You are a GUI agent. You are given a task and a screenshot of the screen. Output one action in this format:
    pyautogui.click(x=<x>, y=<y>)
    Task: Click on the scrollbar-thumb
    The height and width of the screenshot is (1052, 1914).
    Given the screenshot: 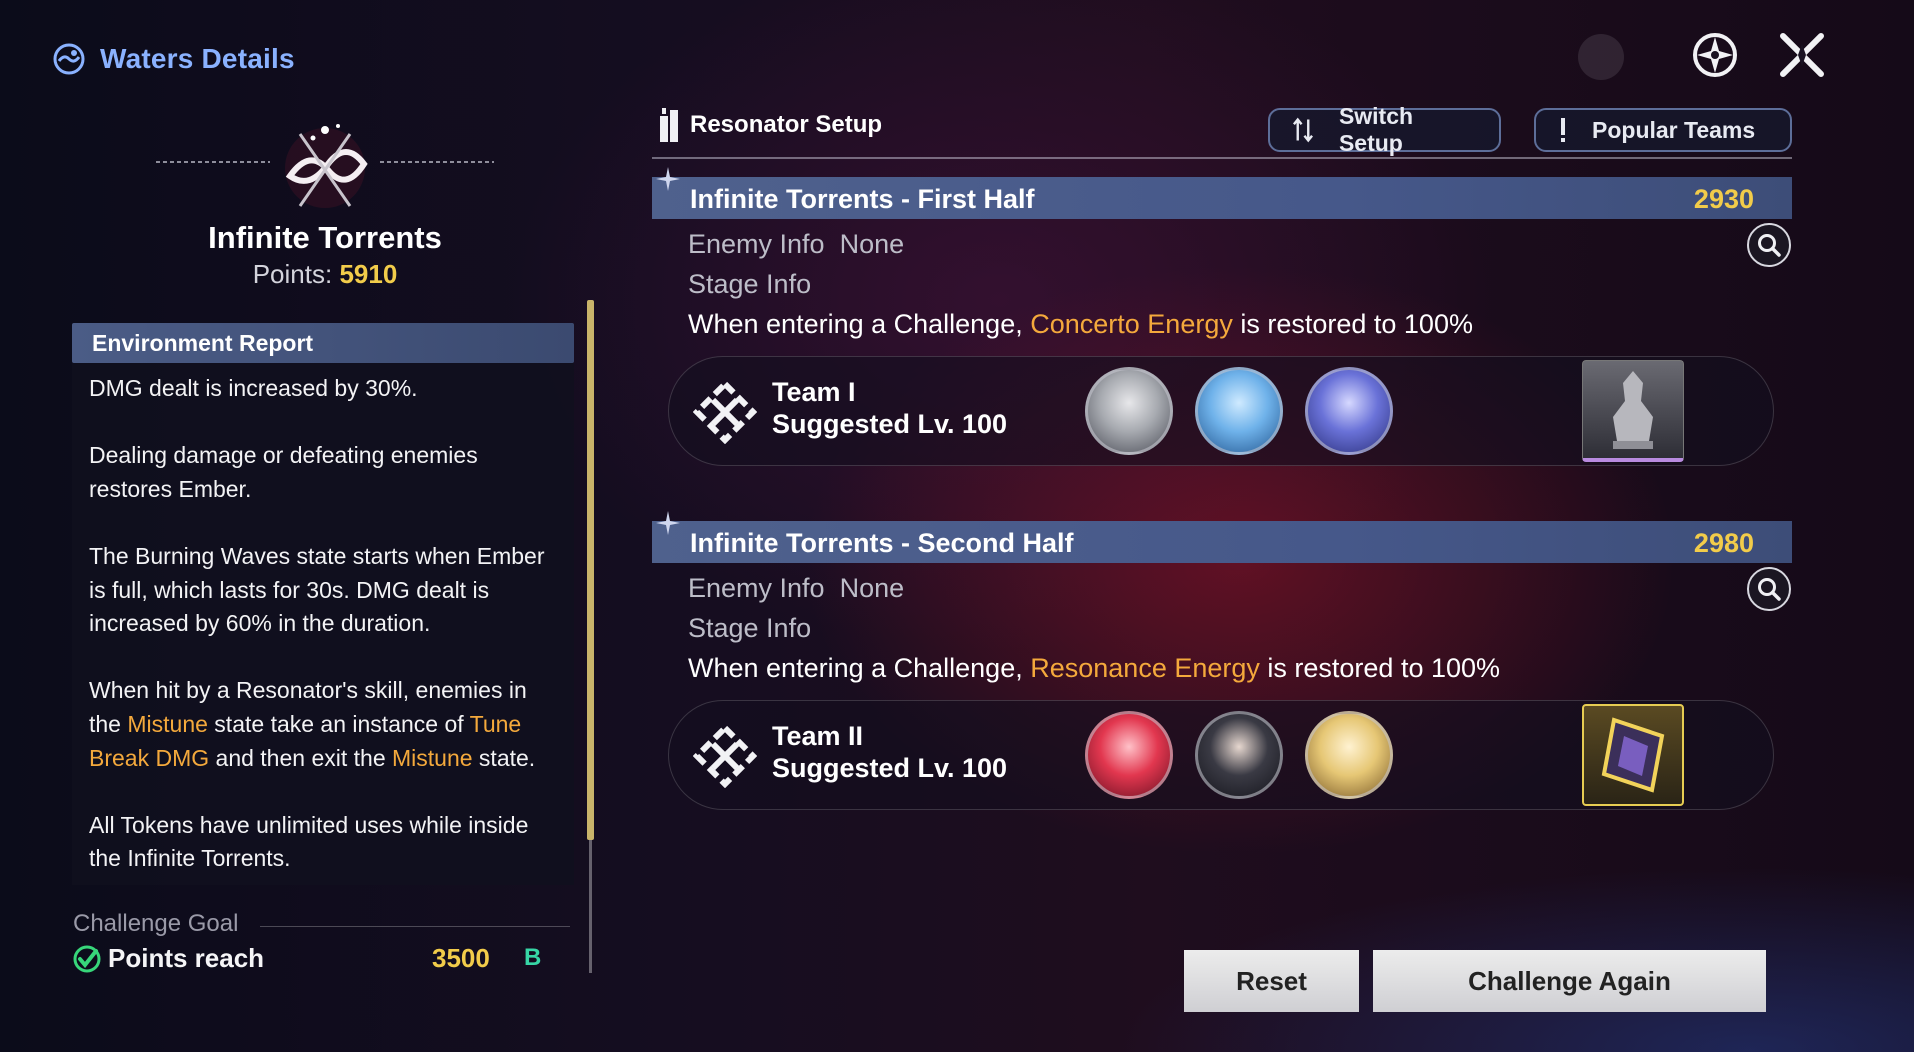 What is the action you would take?
    pyautogui.click(x=590, y=570)
    